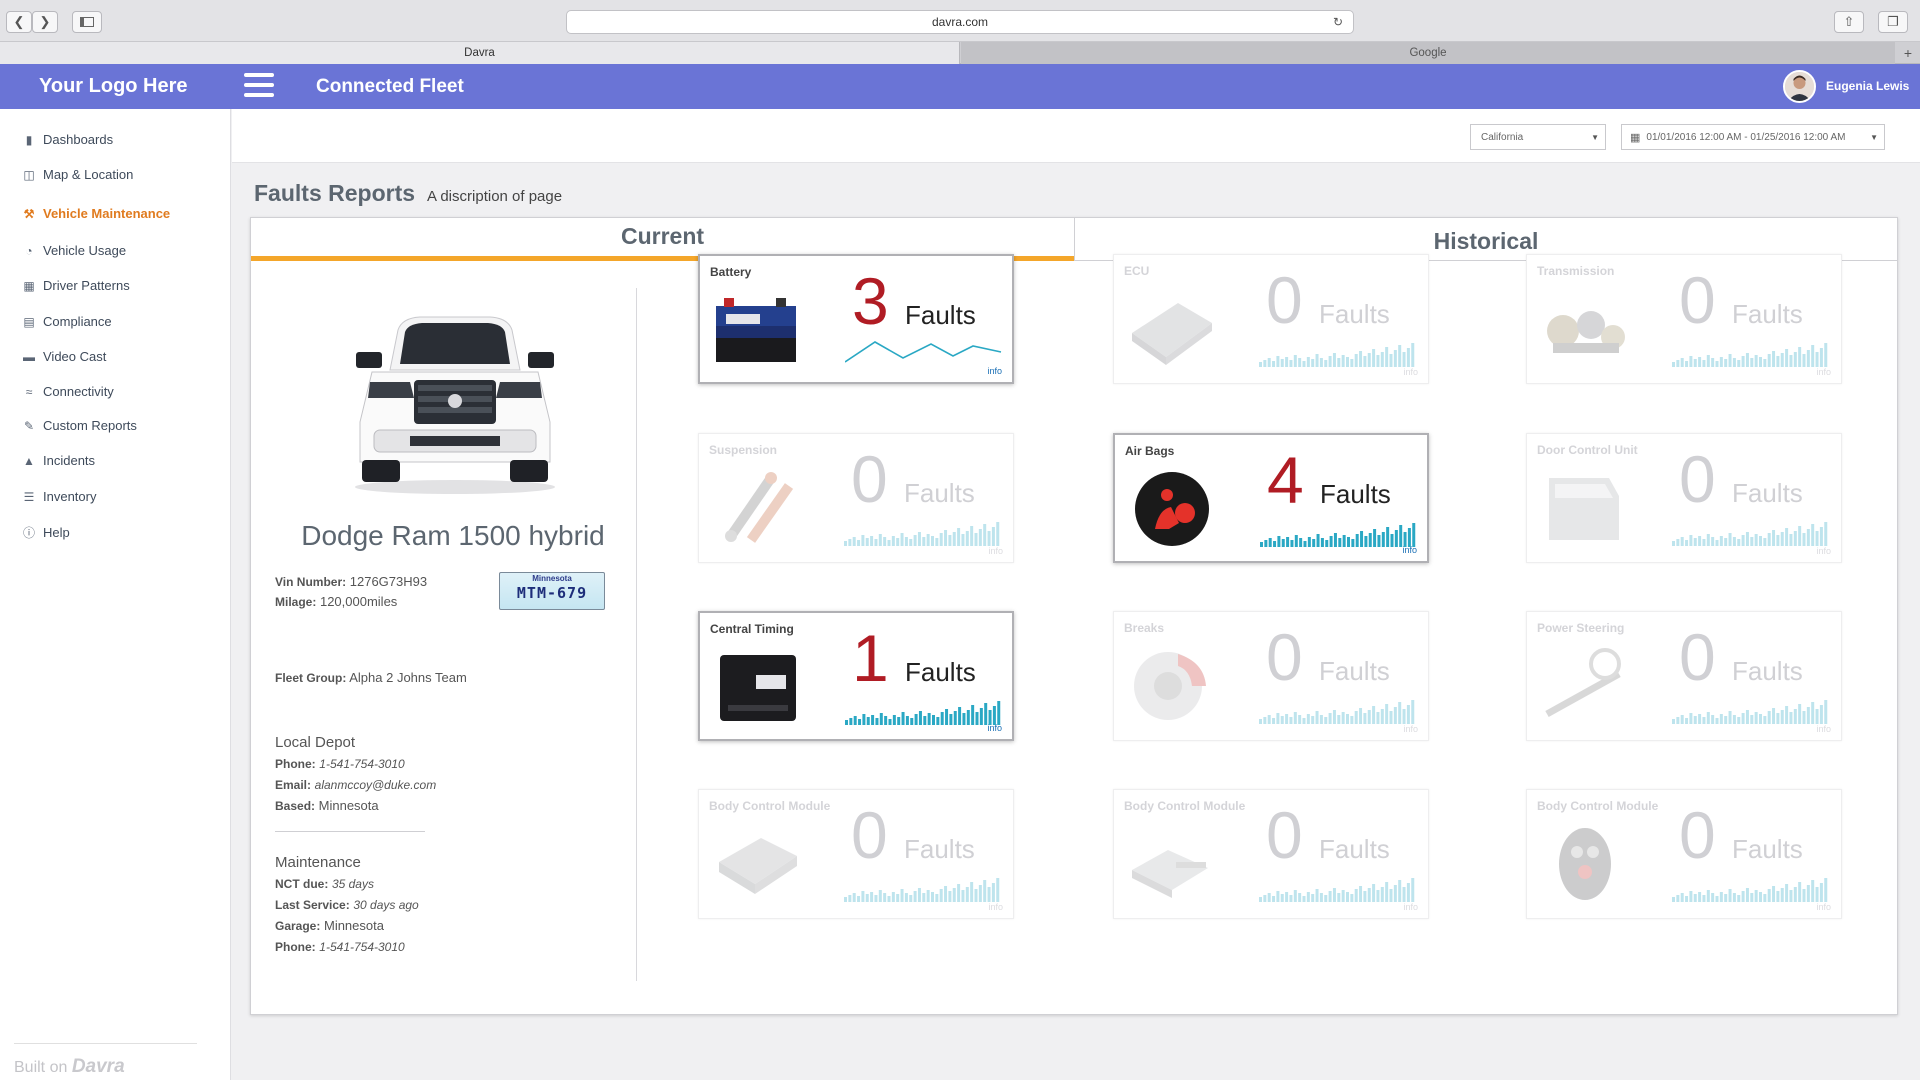 The image size is (1920, 1080). Describe the element at coordinates (759, 507) in the screenshot. I see `suspension-icon` at that location.